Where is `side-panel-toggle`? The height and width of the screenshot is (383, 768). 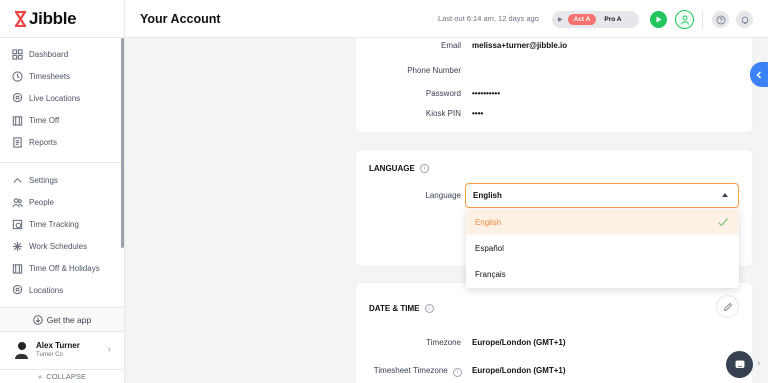 side-panel-toggle is located at coordinates (759, 74).